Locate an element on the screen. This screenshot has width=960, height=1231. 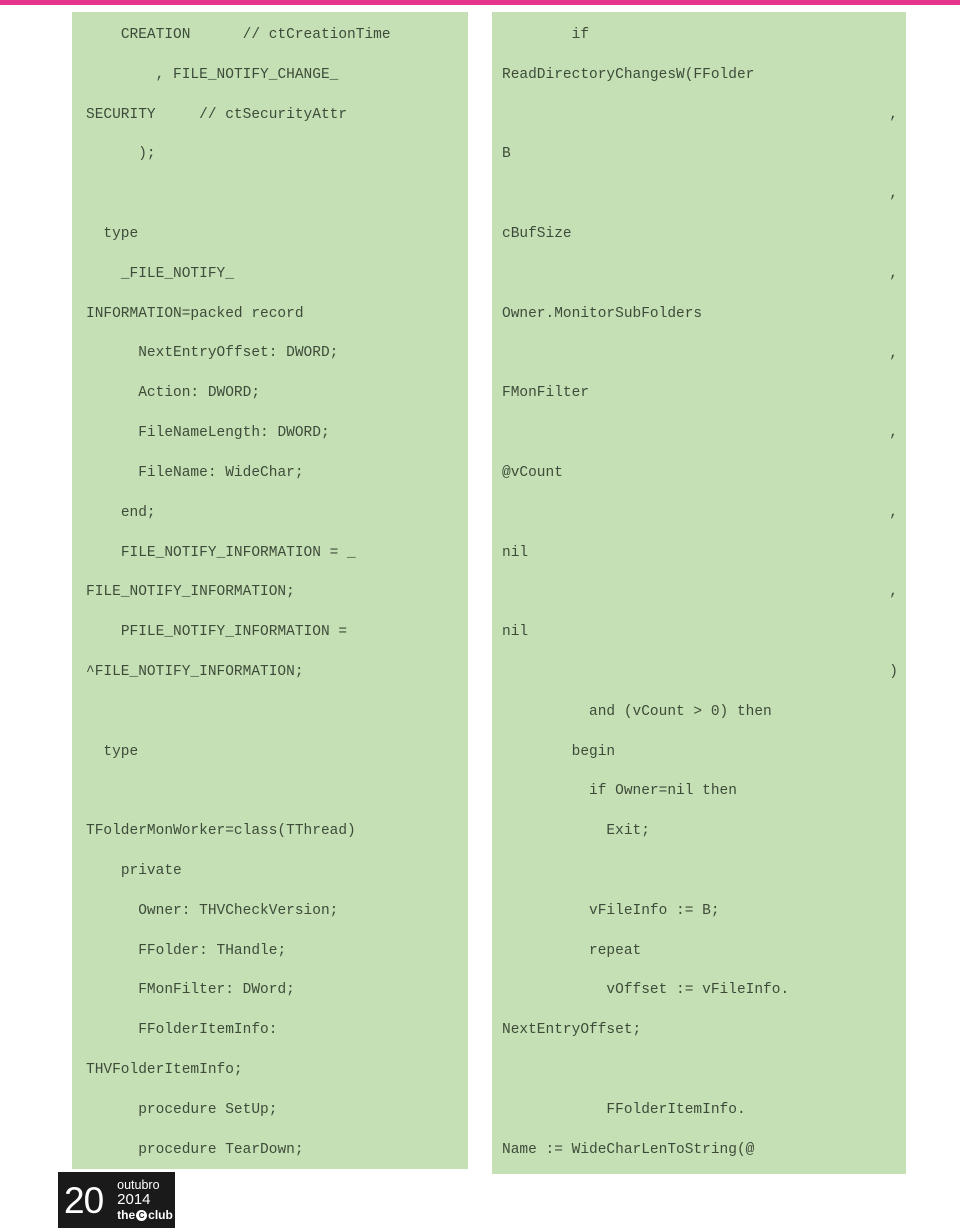
code-line: private is located at coordinates (134, 871).